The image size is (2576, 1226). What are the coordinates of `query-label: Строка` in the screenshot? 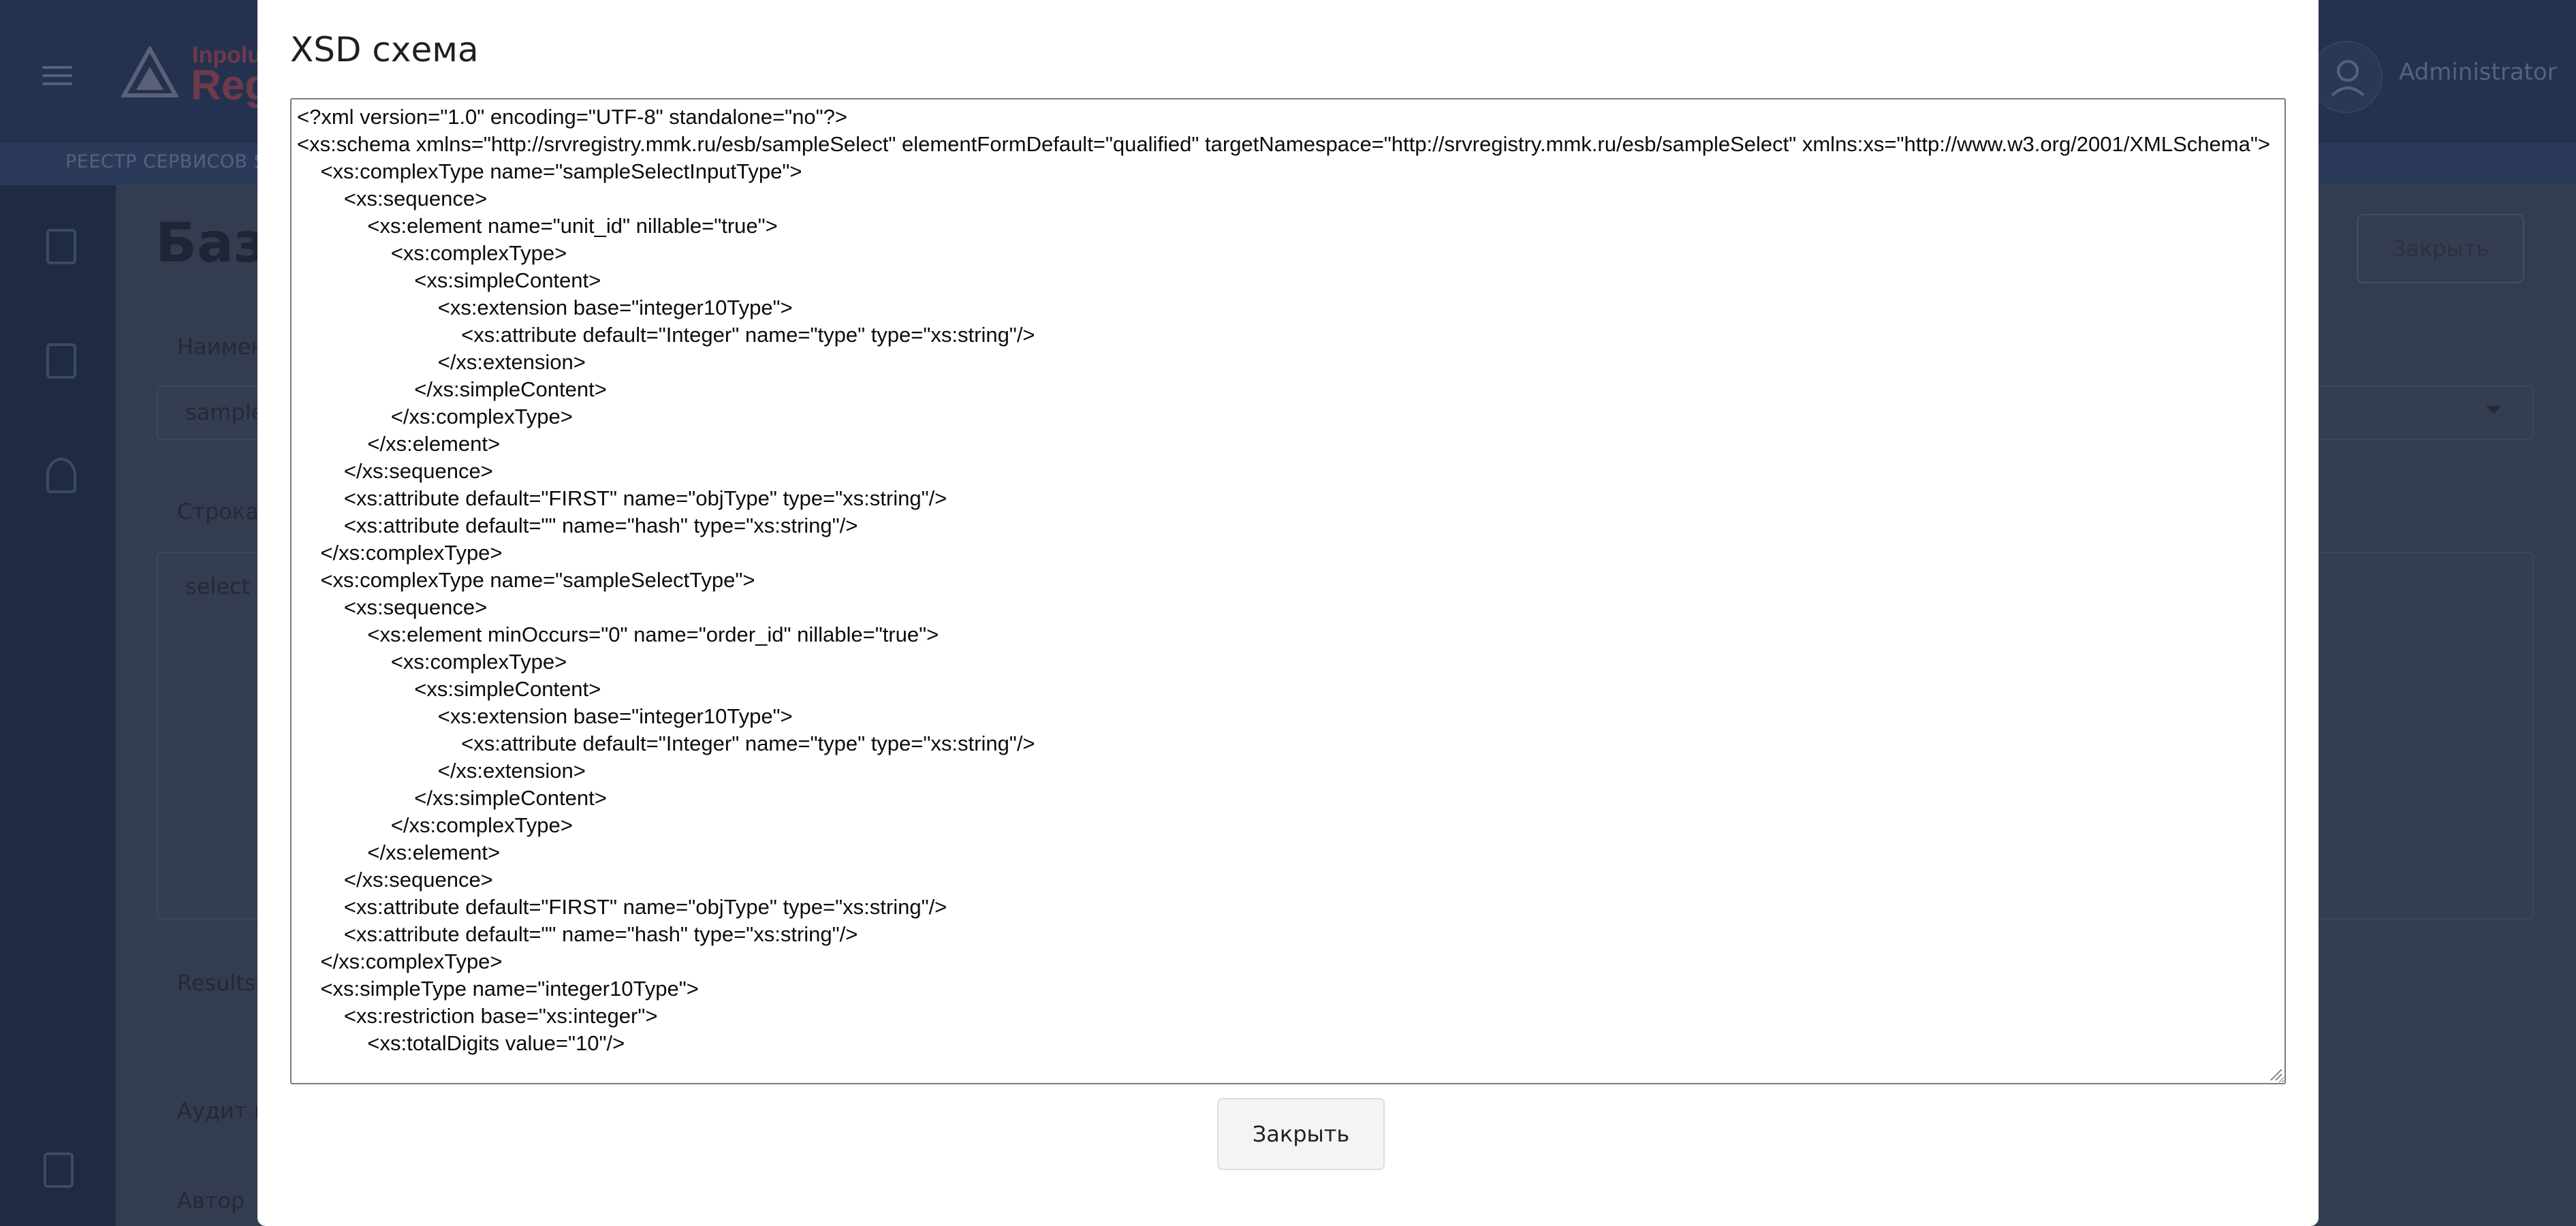 It's located at (218, 511).